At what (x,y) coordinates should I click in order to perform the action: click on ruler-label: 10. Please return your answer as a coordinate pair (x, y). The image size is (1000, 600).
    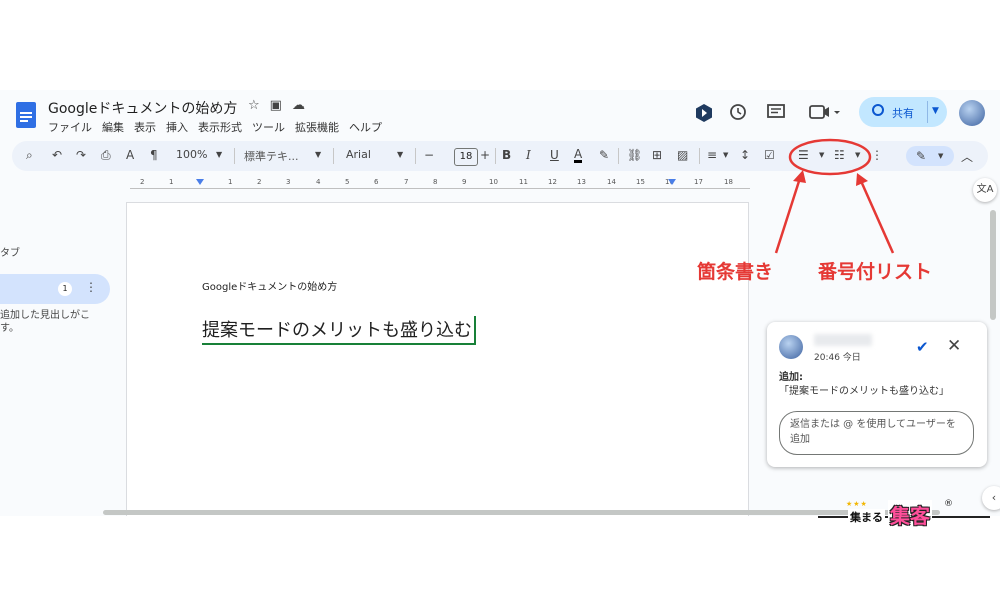
    Looking at the image, I should click on (493, 182).